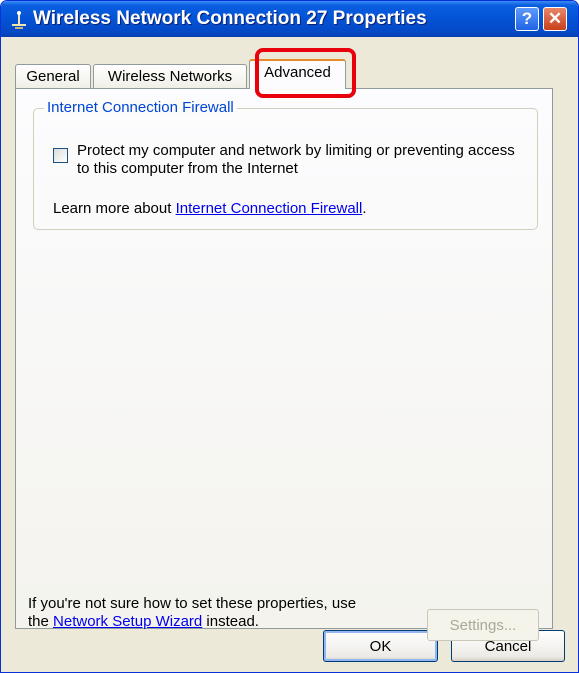 This screenshot has width=579, height=673. I want to click on network-connection-icon, so click(19, 20).